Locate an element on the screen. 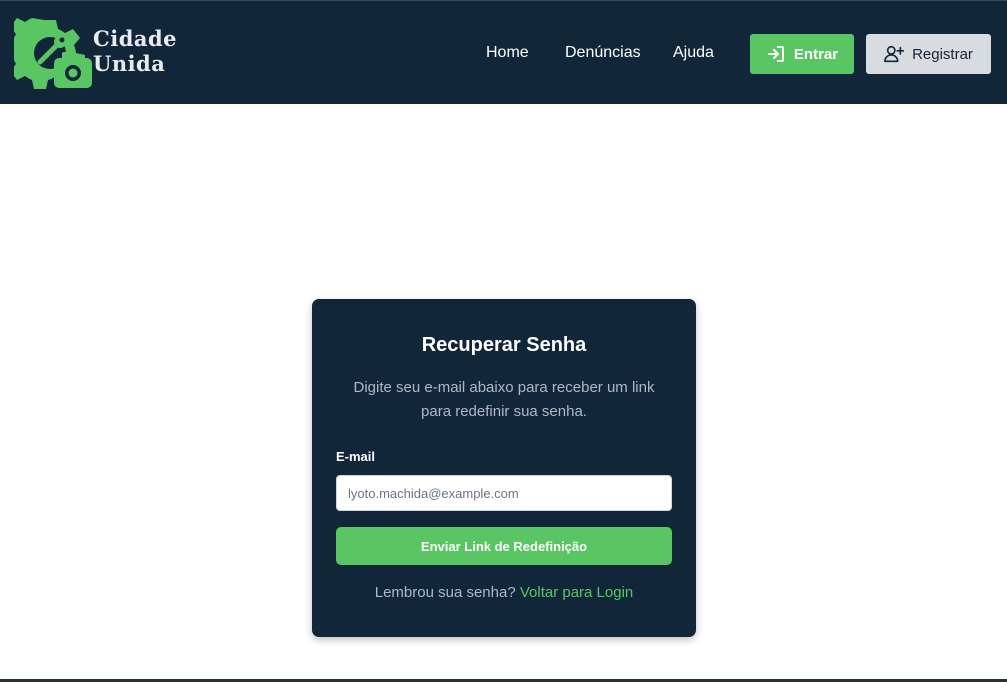 This screenshot has height=682, width=1007. email-field is located at coordinates (504, 493).